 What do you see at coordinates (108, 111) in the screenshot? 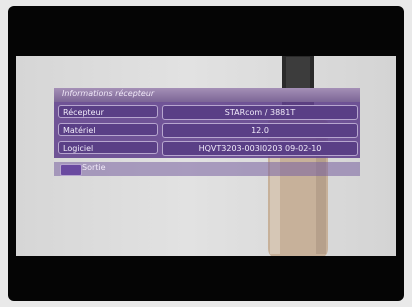
I see `info-label: Récepteur` at bounding box center [108, 111].